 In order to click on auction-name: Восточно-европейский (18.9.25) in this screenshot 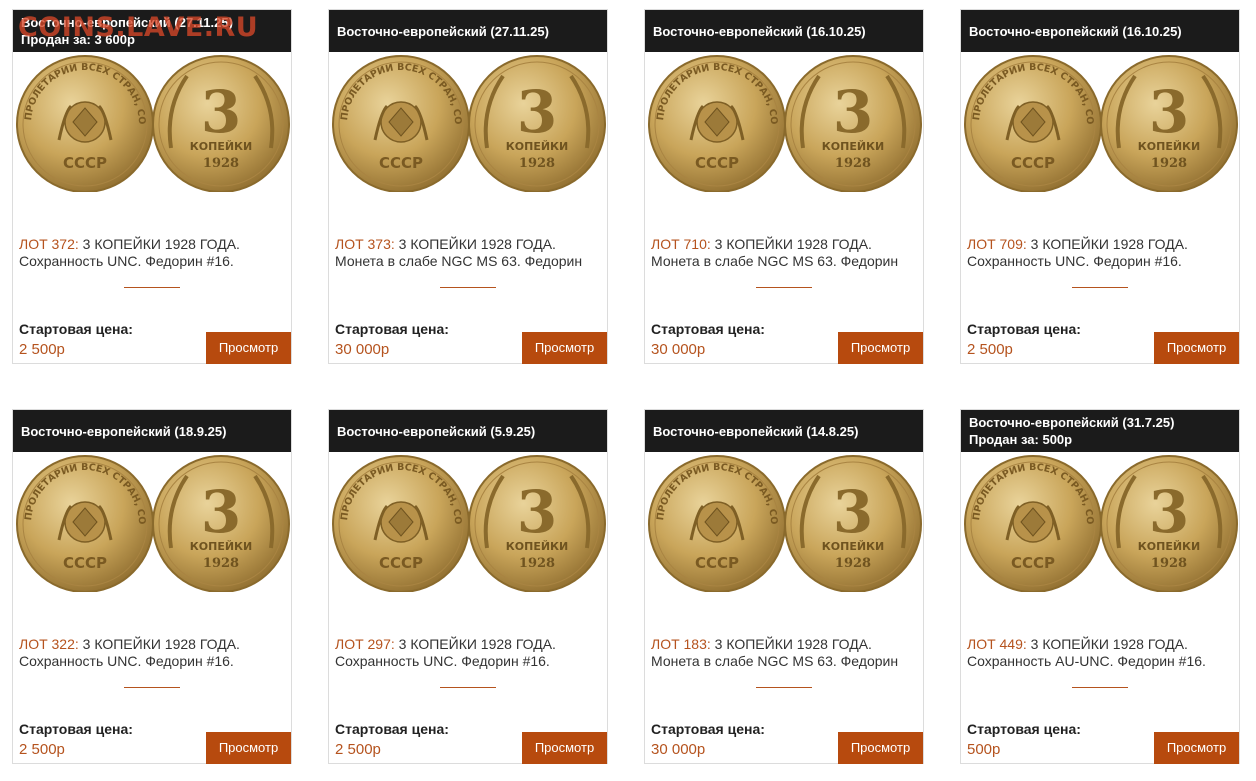, I will do `click(124, 431)`.